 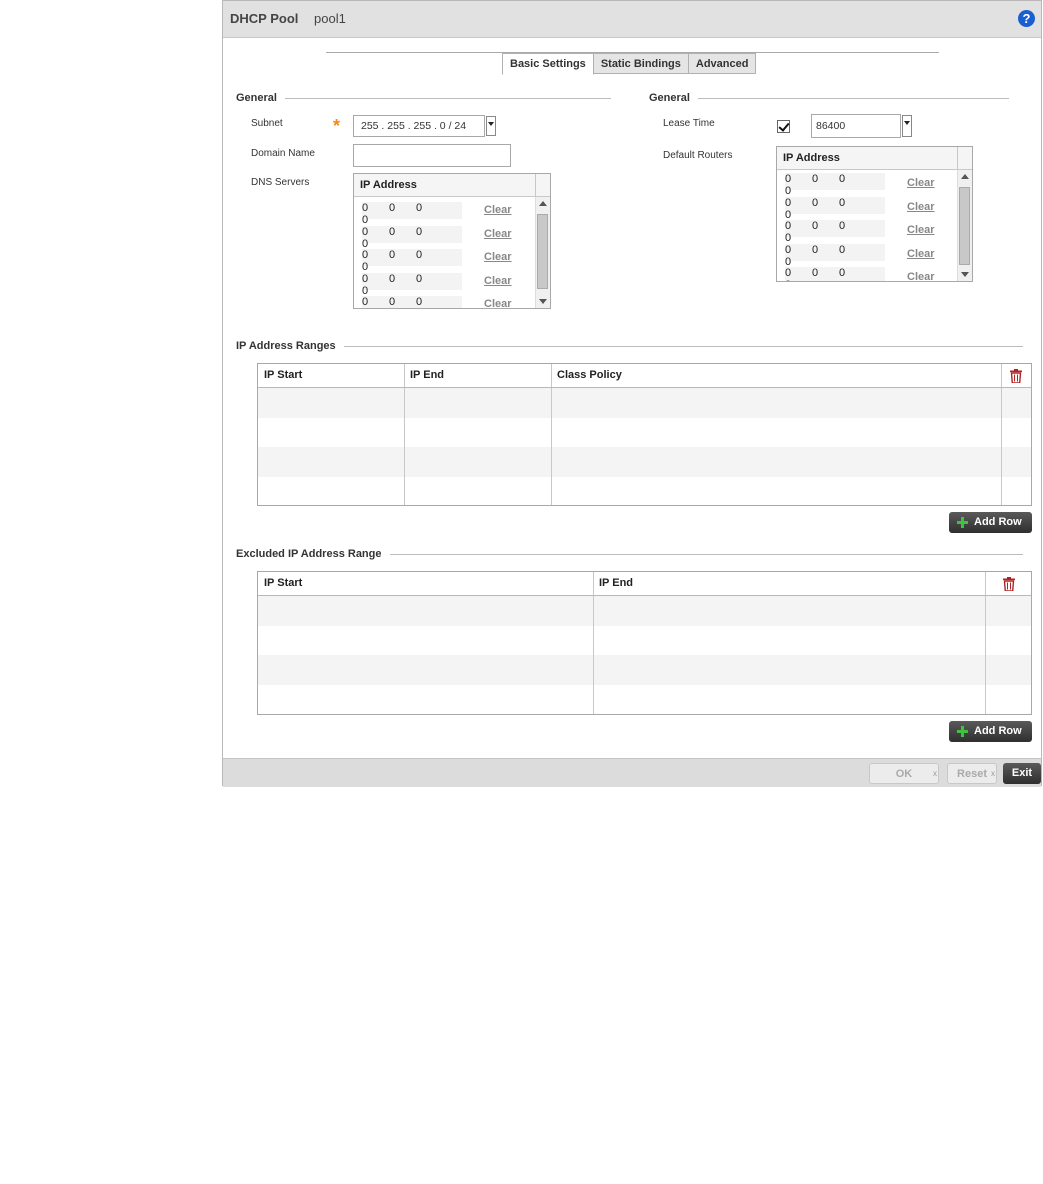 I want to click on add-row-button-excluded: Add Row, so click(x=990, y=731).